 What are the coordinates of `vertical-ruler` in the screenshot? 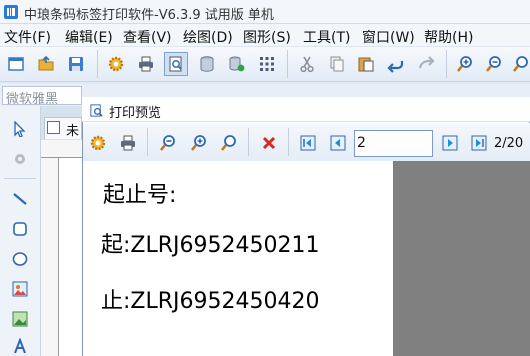 It's located at (50, 257).